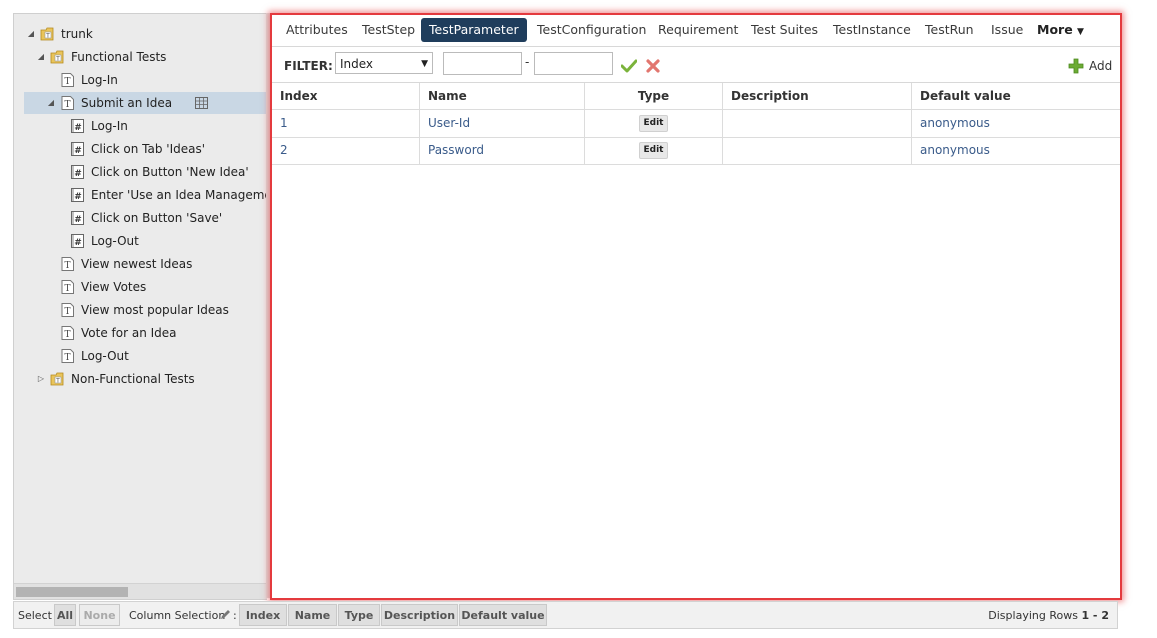  Describe the element at coordinates (41, 379) in the screenshot. I see `expand-toggle-icon: ▷` at that location.